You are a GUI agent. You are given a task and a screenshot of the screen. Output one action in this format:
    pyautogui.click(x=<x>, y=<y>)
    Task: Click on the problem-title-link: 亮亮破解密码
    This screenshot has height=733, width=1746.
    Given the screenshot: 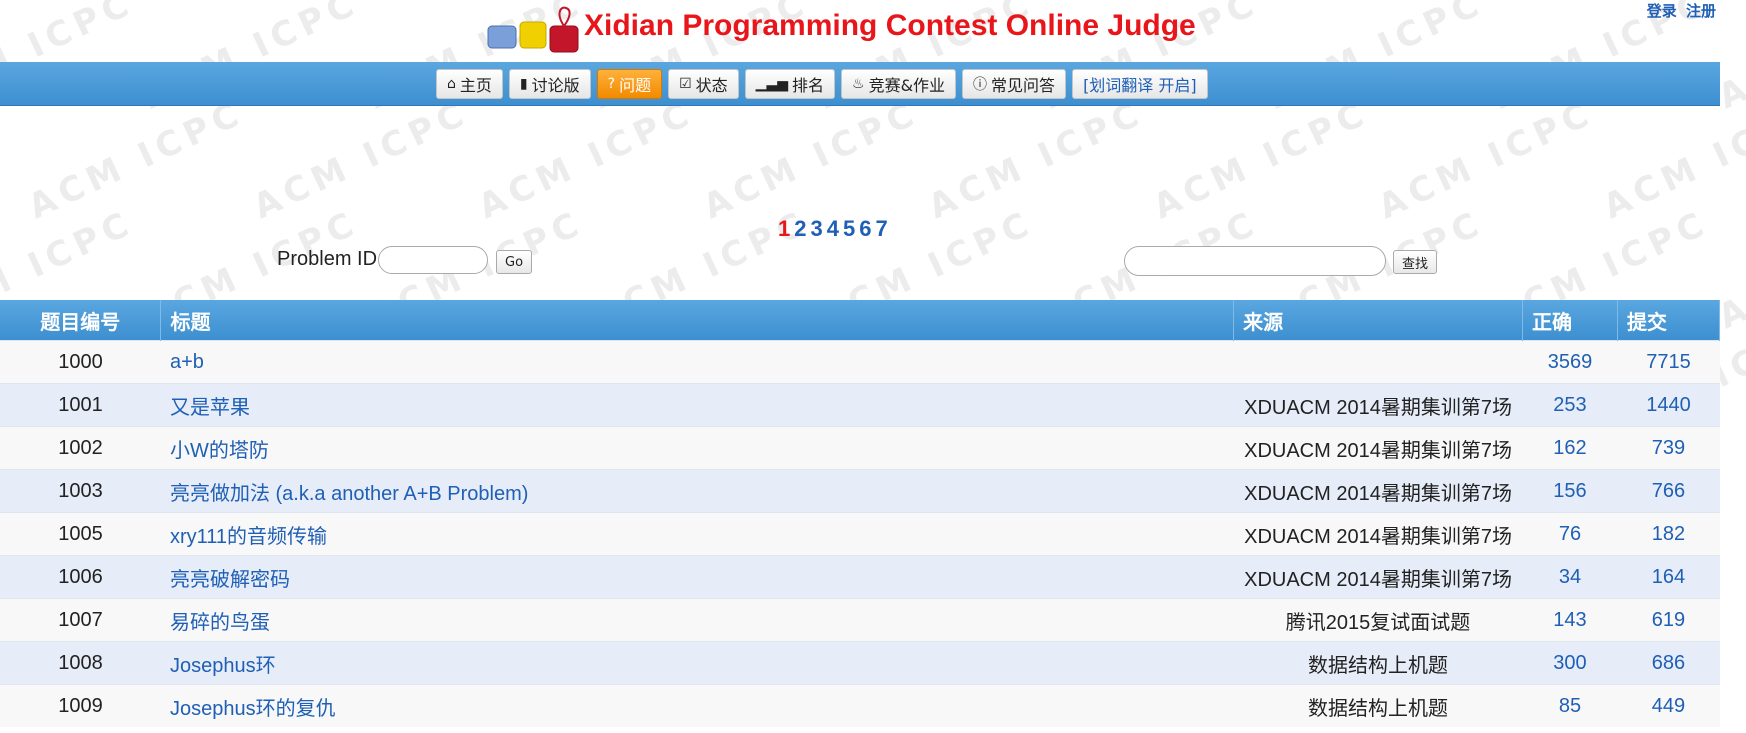 What is the action you would take?
    pyautogui.click(x=230, y=580)
    